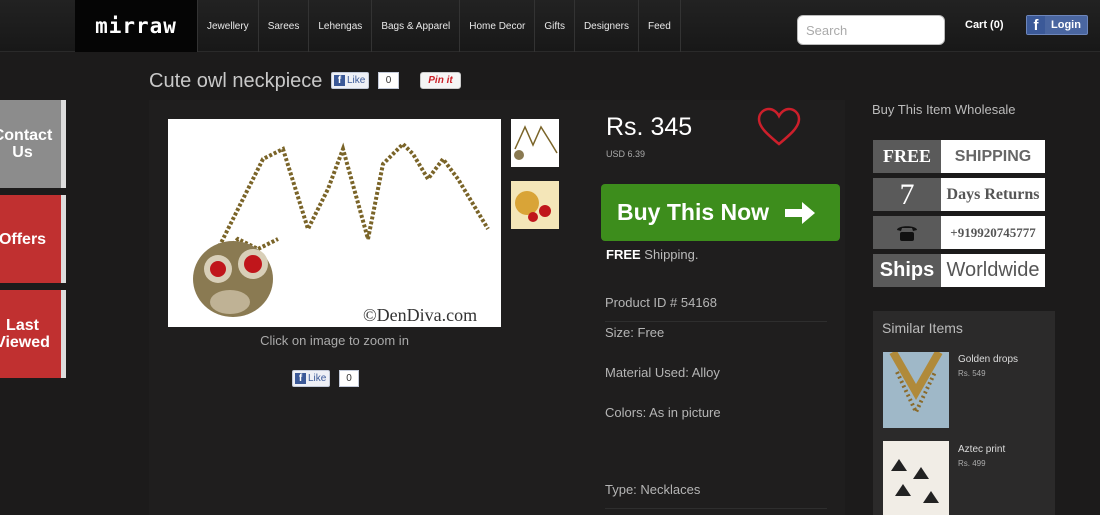  I want to click on last-viewed-tab: Last Viewed, so click(33, 334).